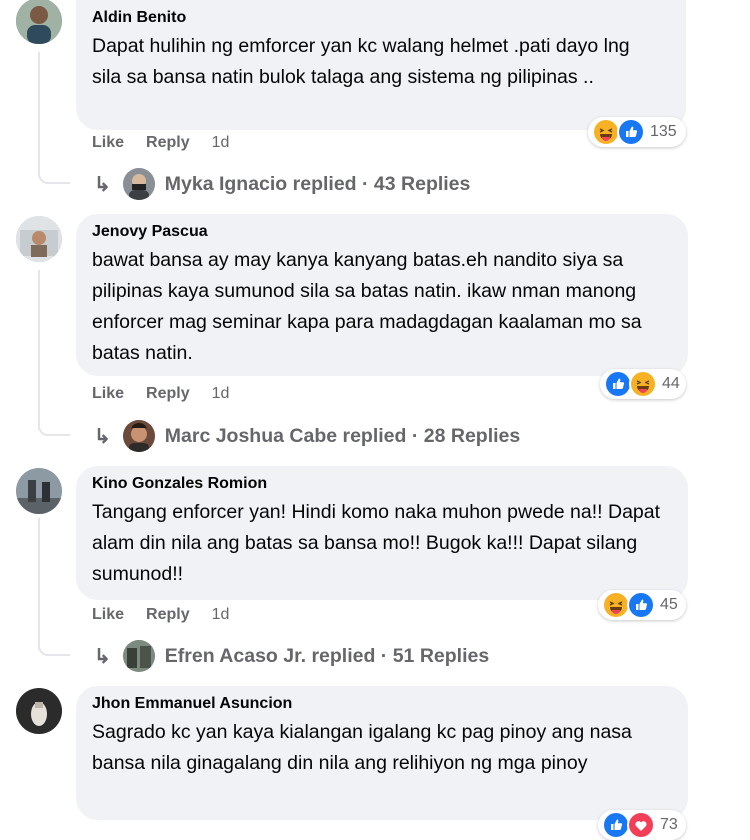  I want to click on replies-summary: Efren Acaso Jr. replied · 51 Replies, so click(327, 655).